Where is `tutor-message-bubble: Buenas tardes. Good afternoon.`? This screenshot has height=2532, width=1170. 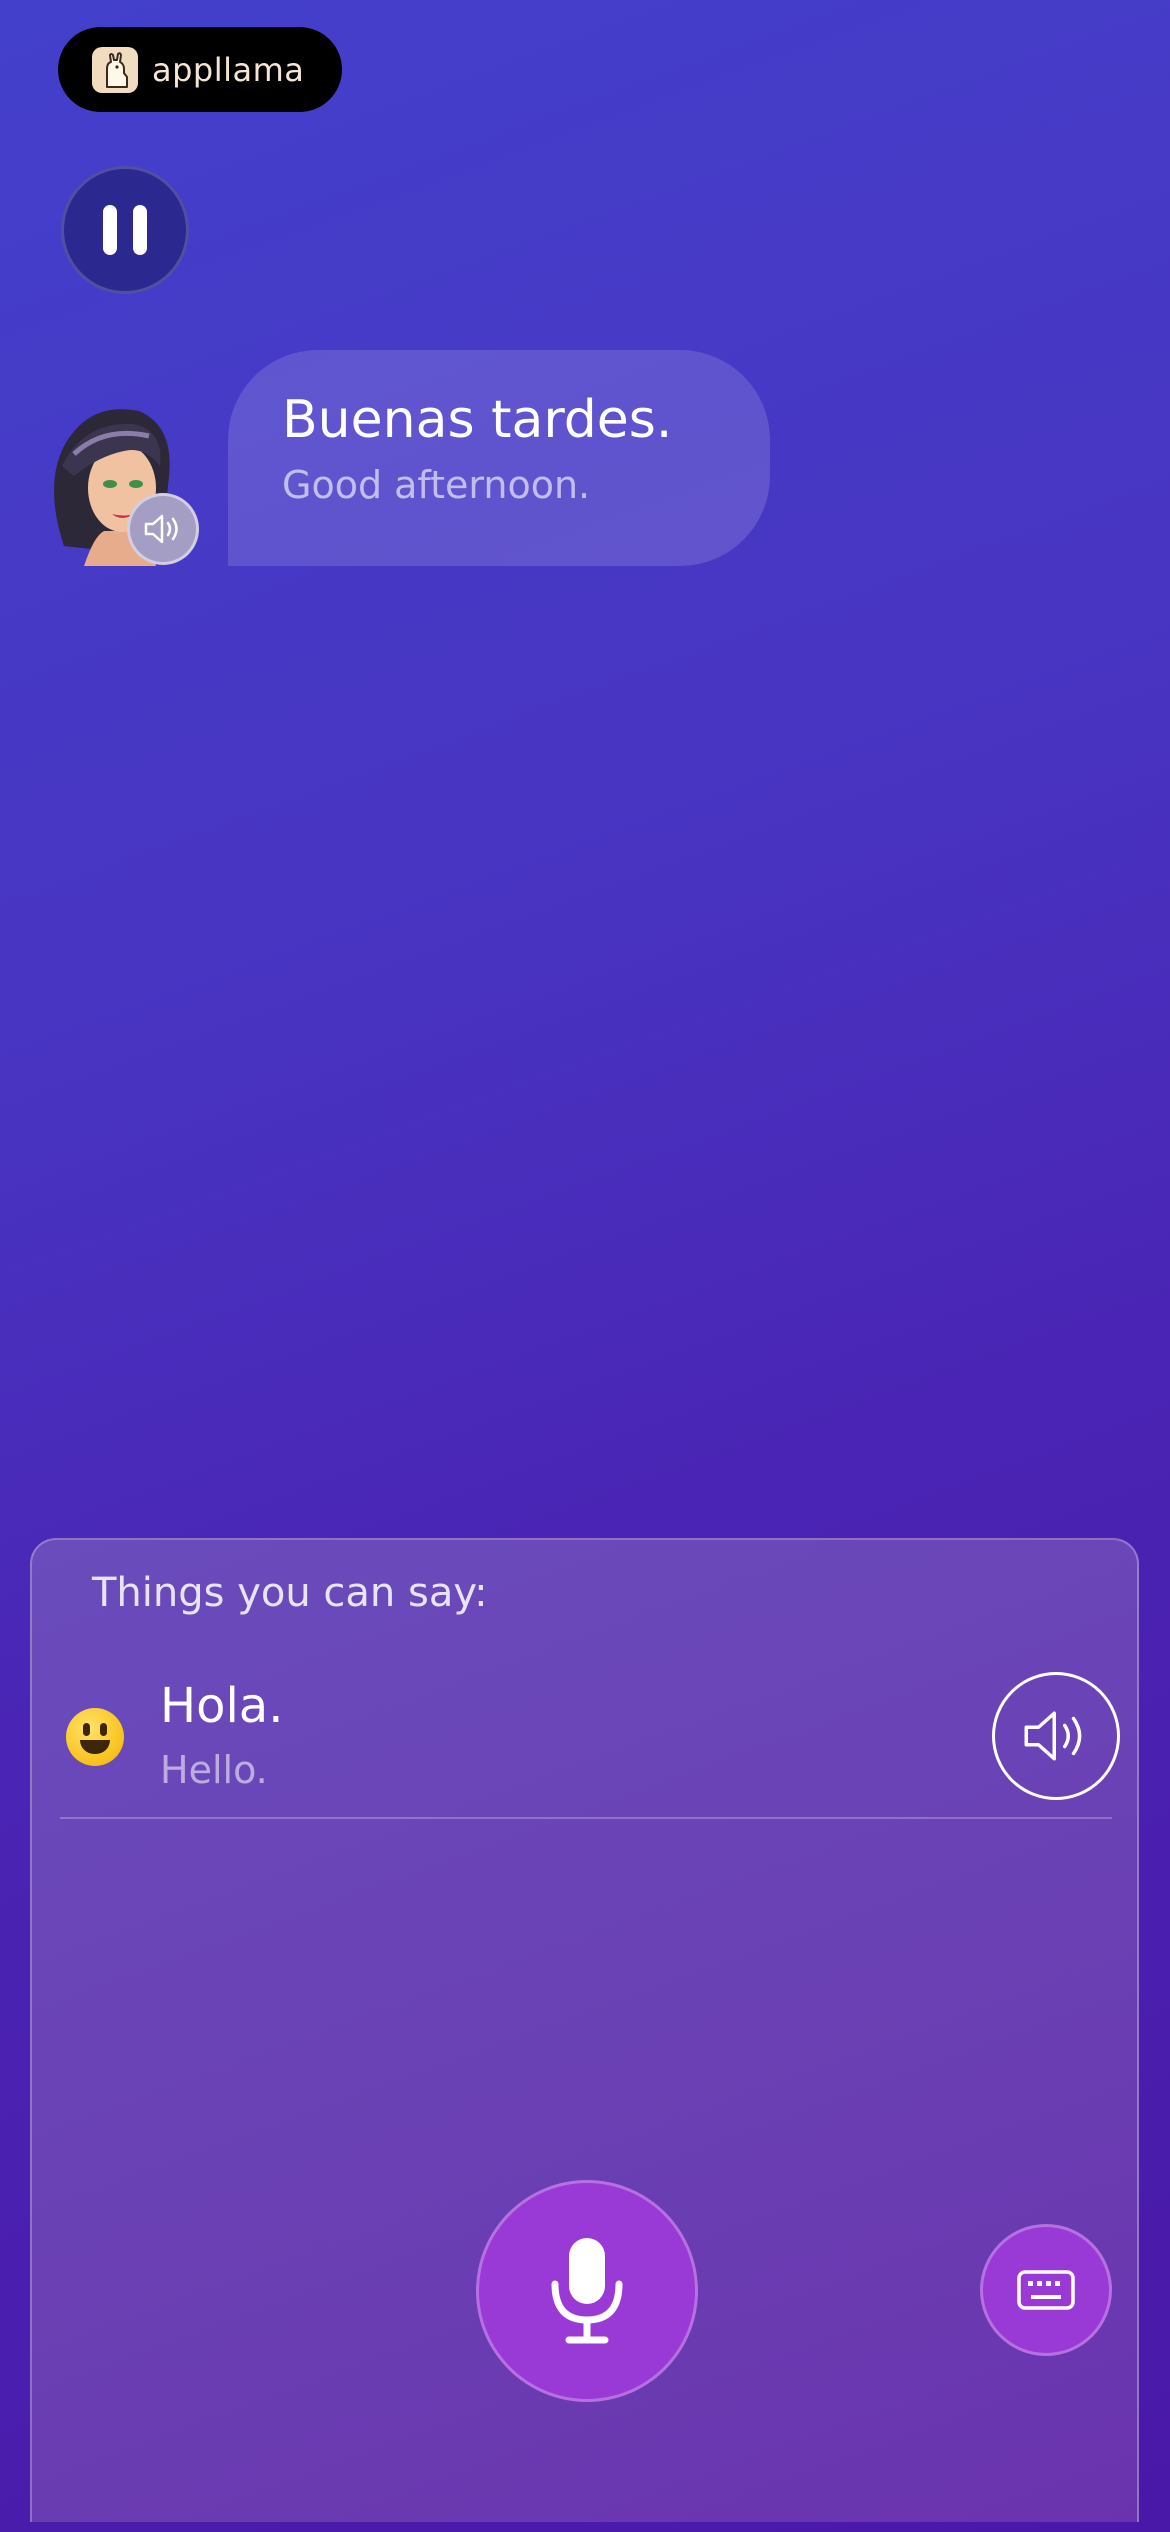 tutor-message-bubble: Buenas tardes. Good afternoon. is located at coordinates (499, 458).